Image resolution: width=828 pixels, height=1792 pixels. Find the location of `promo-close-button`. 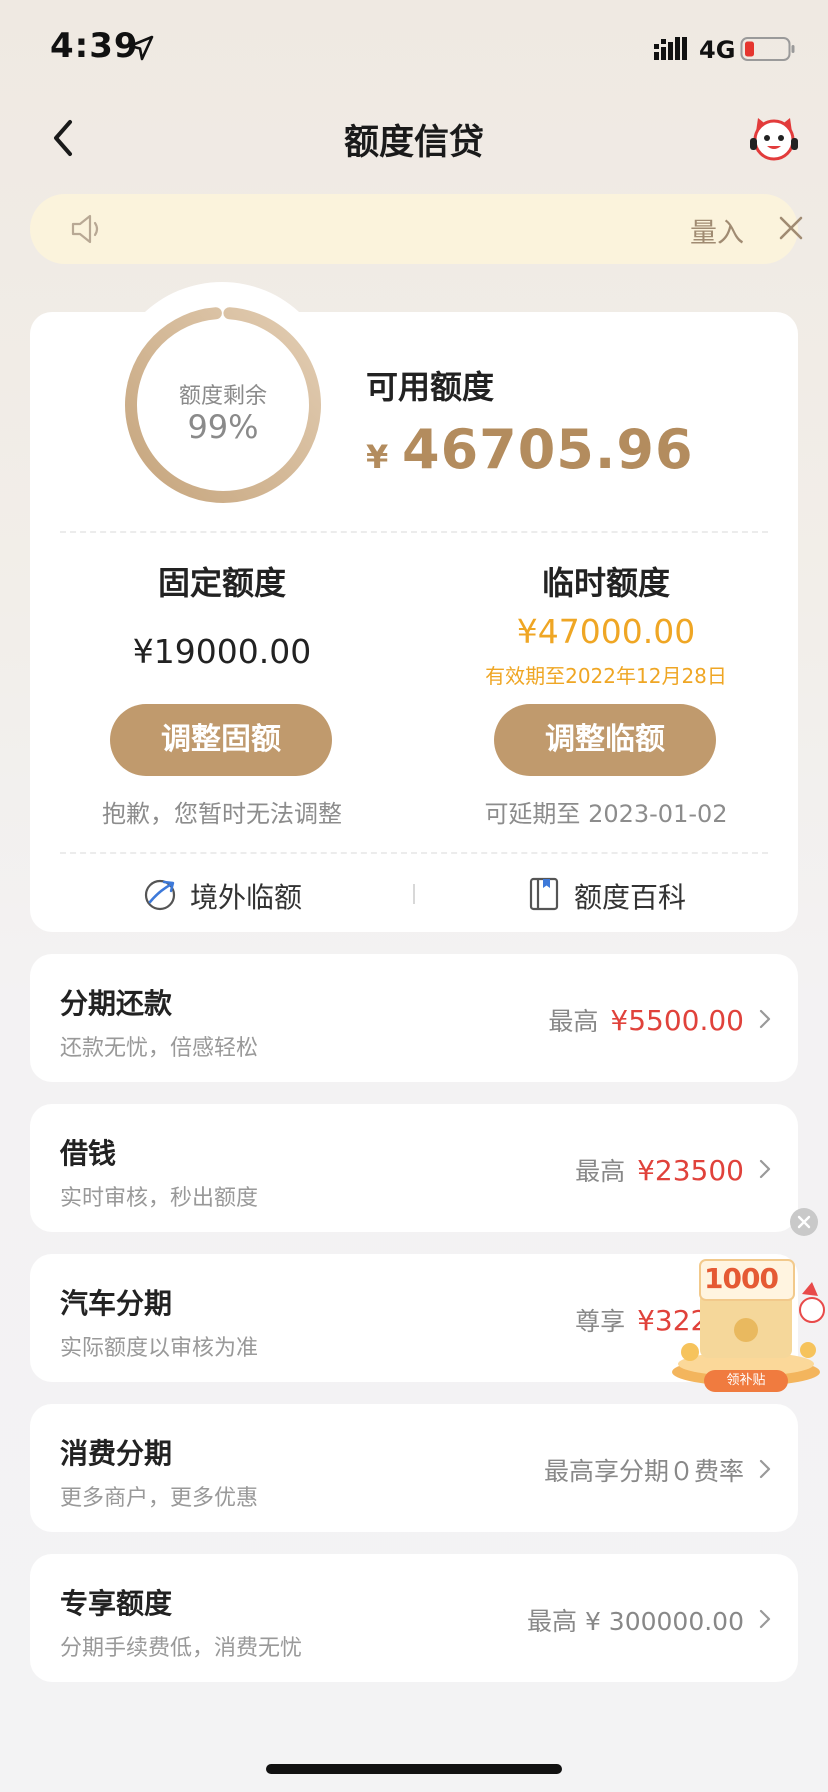

promo-close-button is located at coordinates (804, 1222).